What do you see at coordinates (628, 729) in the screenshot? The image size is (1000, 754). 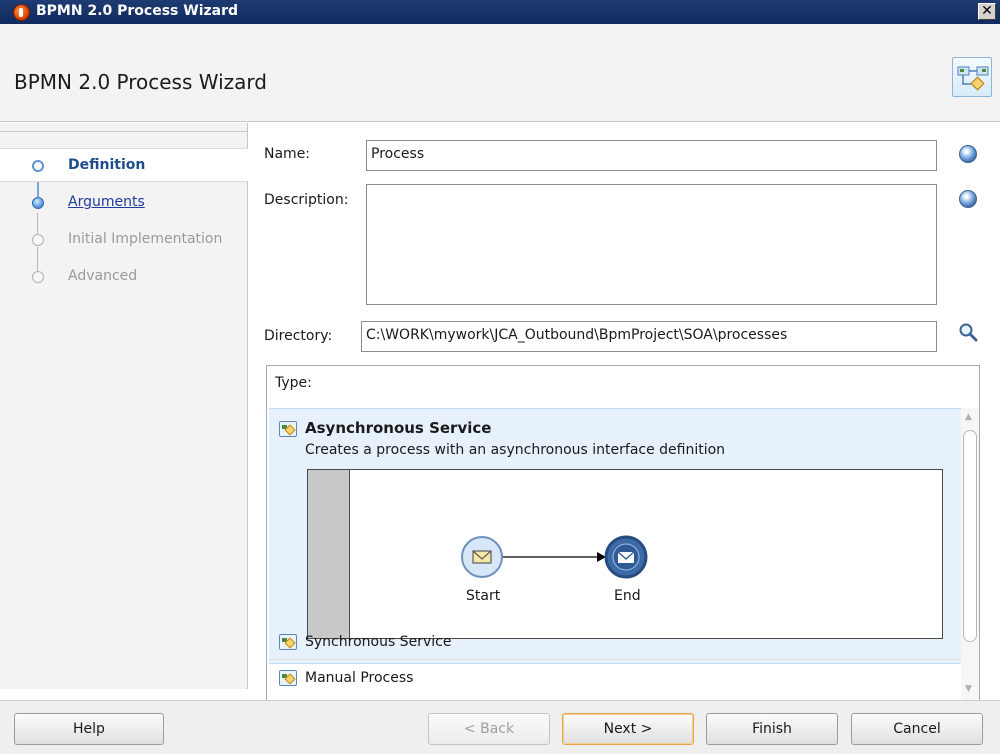 I see `next-button: Next >` at bounding box center [628, 729].